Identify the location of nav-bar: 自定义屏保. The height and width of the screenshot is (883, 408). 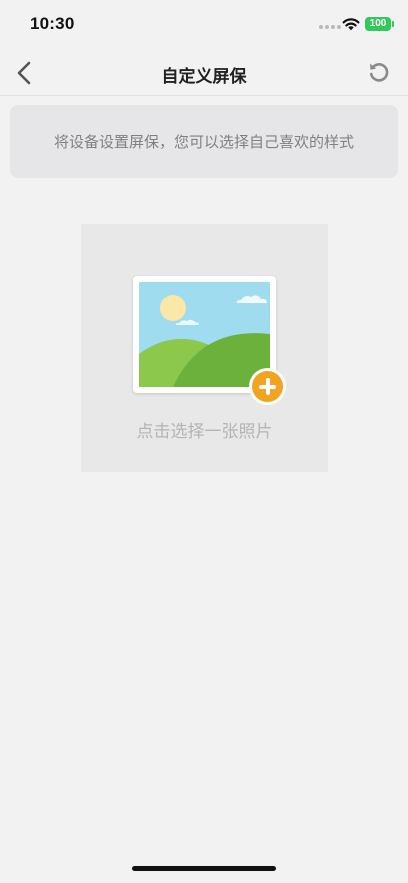
(204, 73).